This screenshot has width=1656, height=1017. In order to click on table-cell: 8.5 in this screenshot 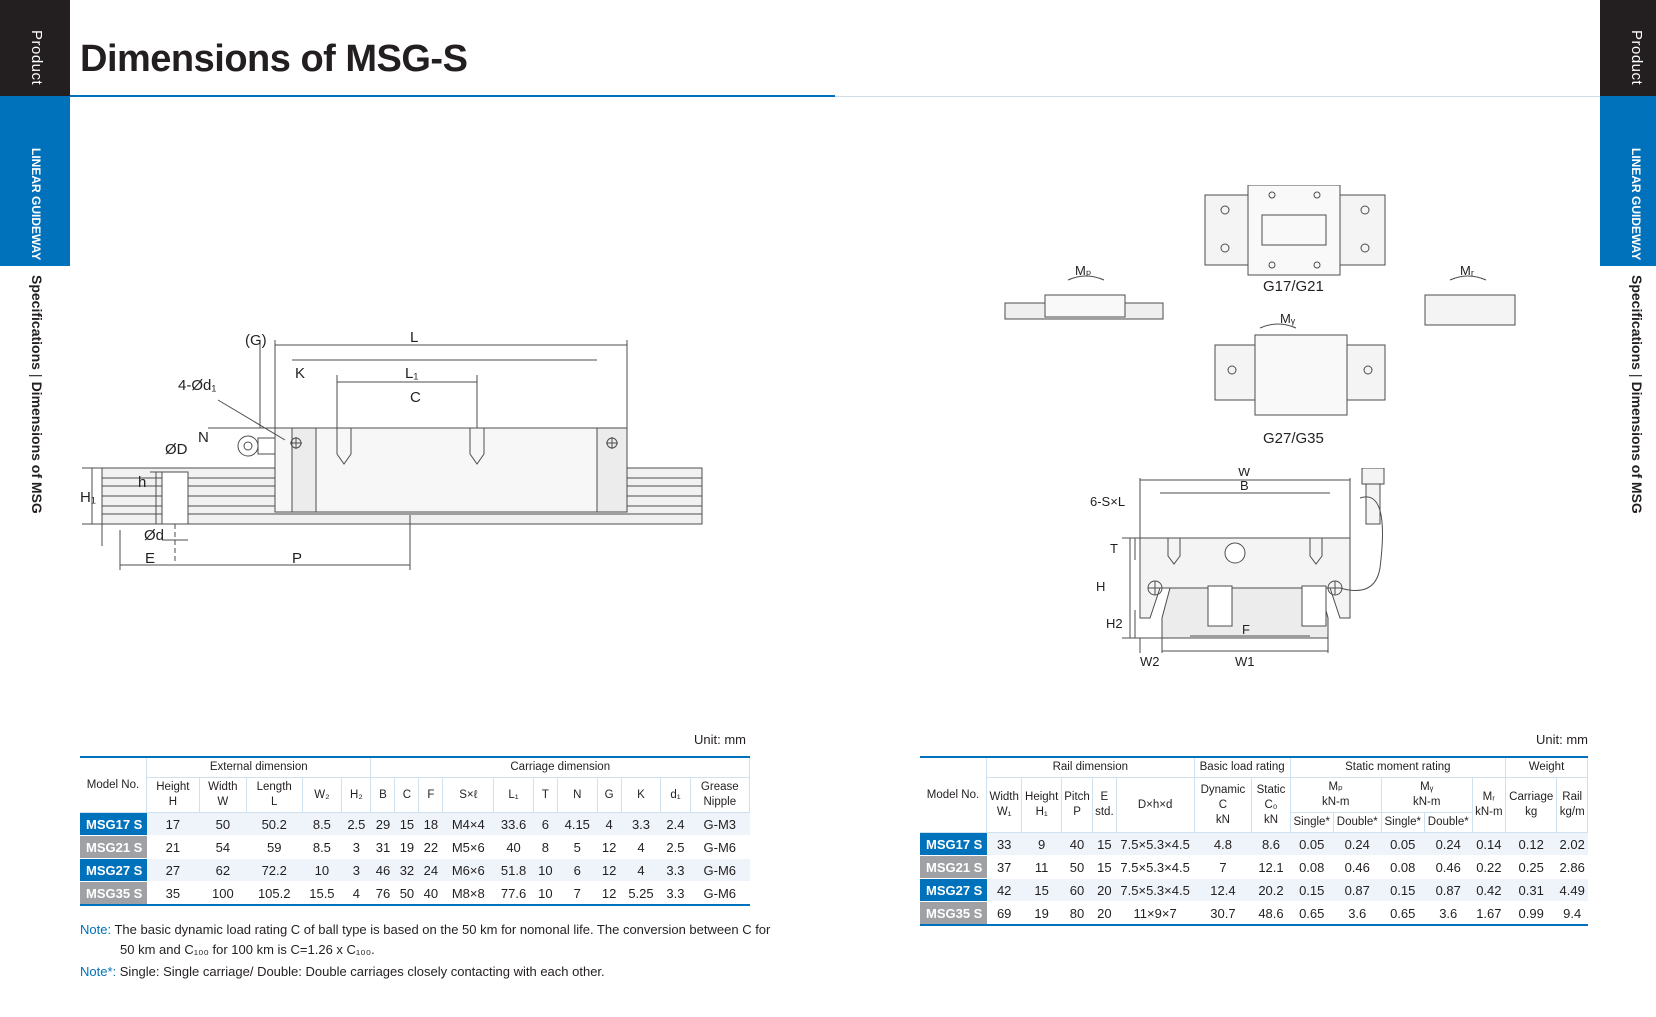, I will do `click(322, 824)`.